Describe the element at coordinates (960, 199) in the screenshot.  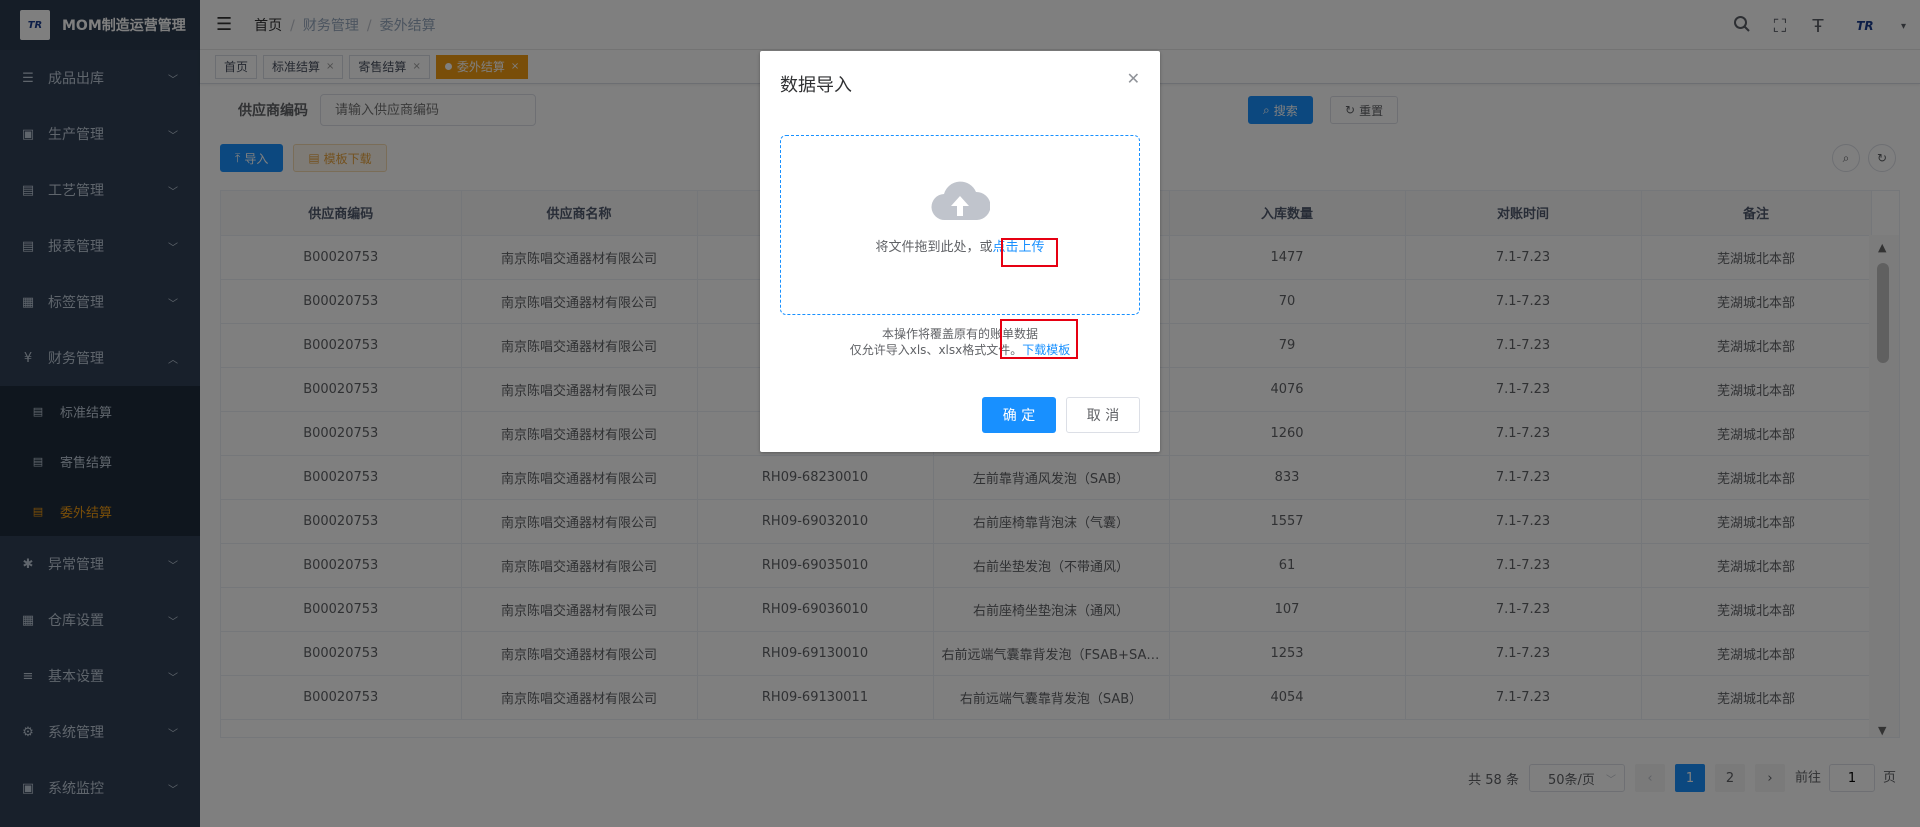
I see `cloud-upload-icon` at that location.